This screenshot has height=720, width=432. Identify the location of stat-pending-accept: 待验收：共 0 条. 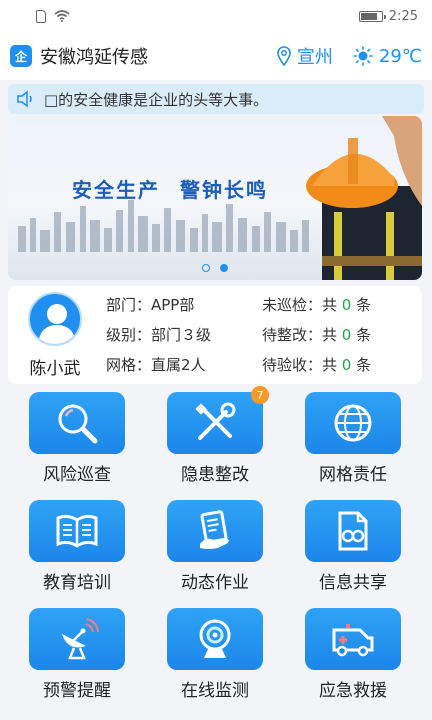
(336, 365).